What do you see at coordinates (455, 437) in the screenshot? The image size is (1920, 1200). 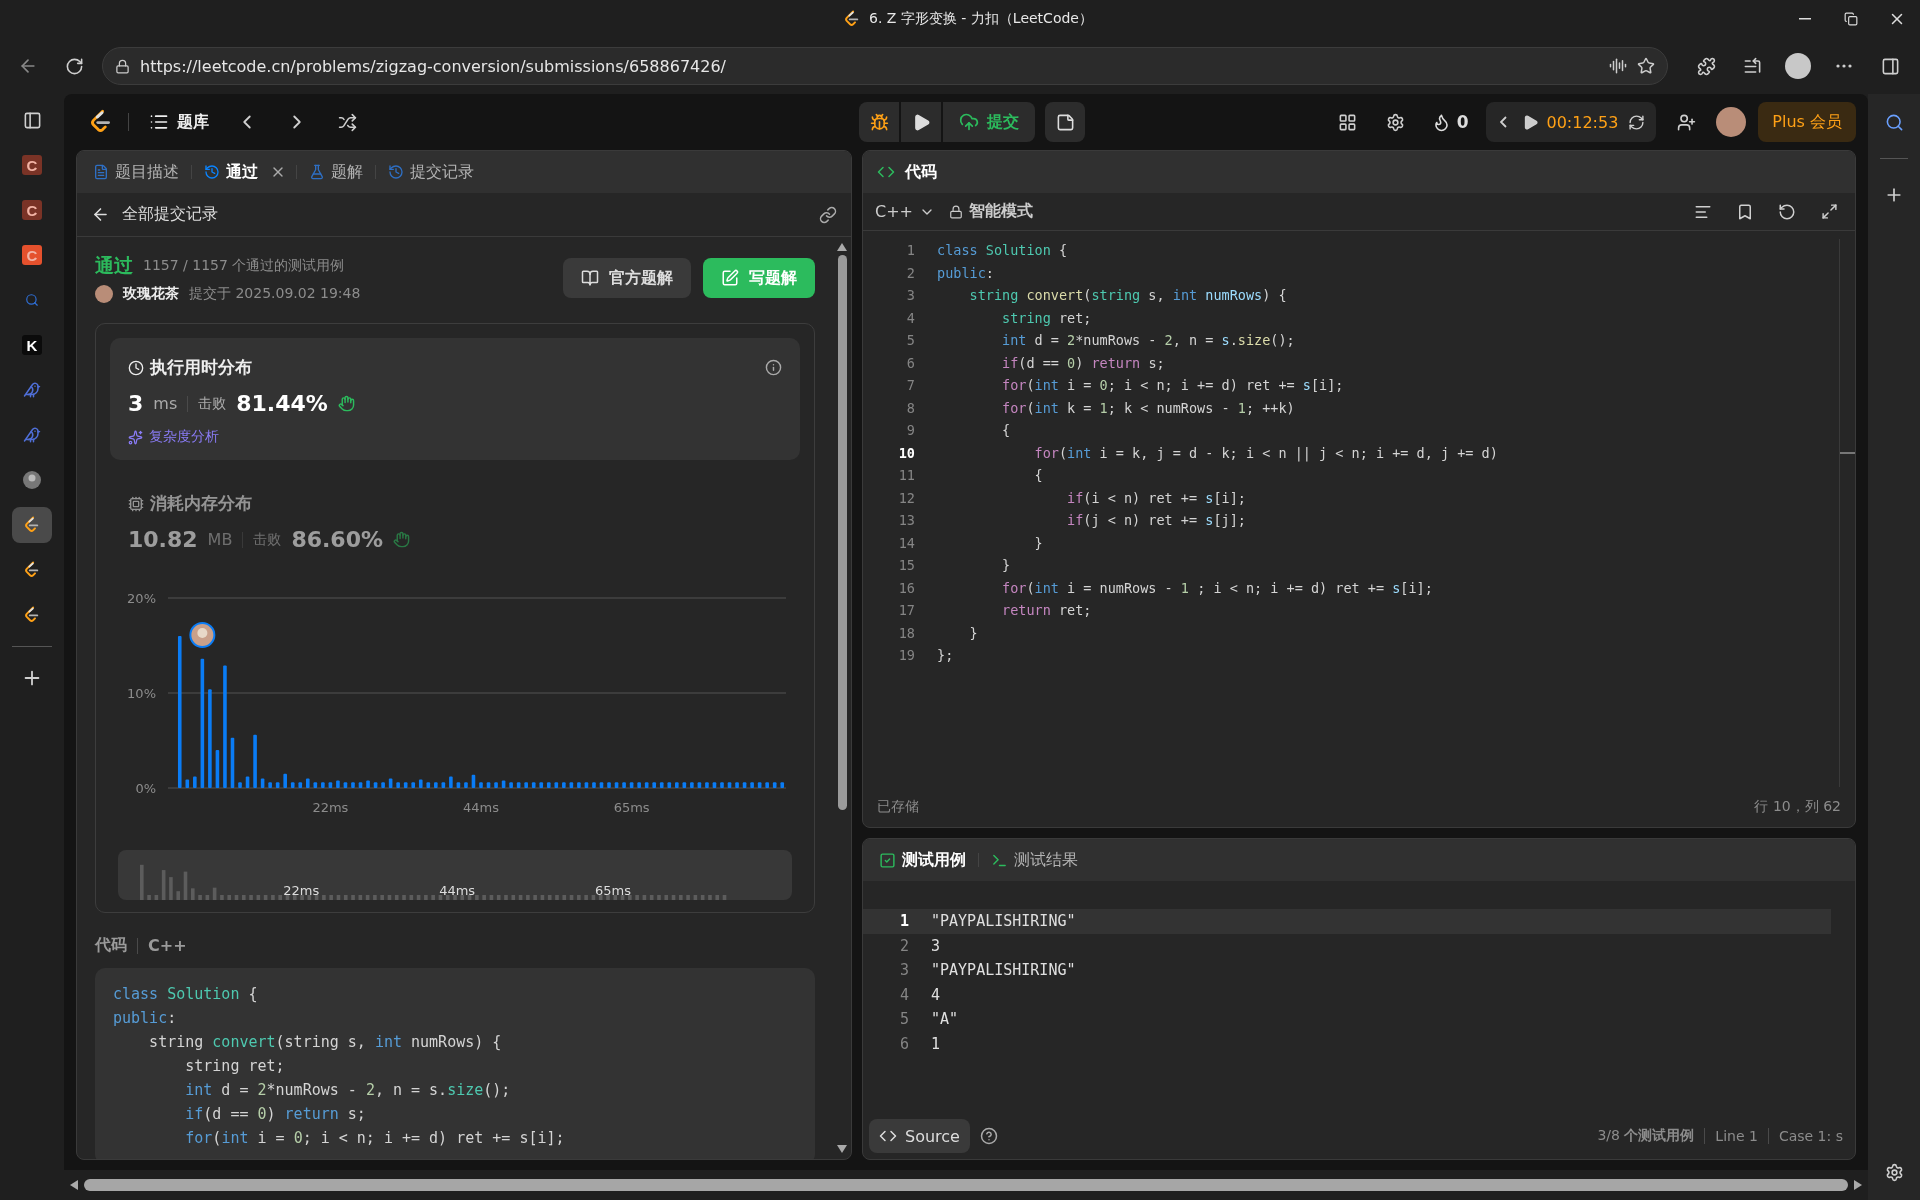 I see `complexity-link: 复杂度分析` at bounding box center [455, 437].